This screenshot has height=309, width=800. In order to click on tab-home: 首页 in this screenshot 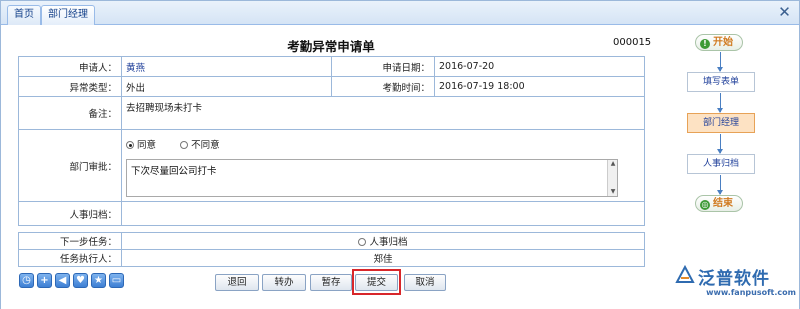, I will do `click(24, 15)`.